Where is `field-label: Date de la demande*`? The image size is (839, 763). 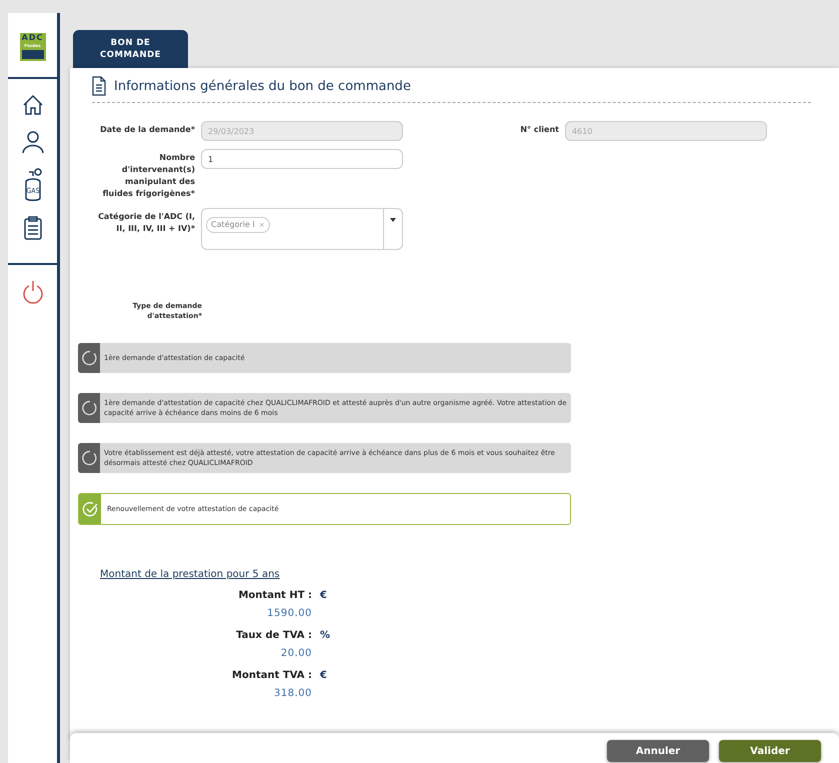 field-label: Date de la demande* is located at coordinates (147, 130).